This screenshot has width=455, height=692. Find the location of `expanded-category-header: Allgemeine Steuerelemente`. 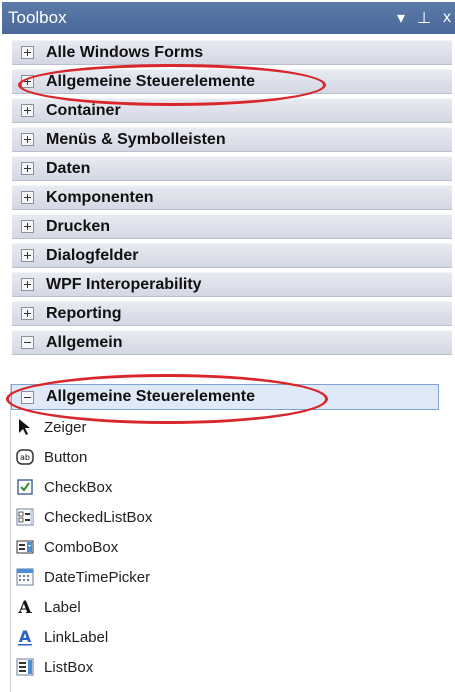

expanded-category-header: Allgemeine Steuerelemente is located at coordinates (225, 397).